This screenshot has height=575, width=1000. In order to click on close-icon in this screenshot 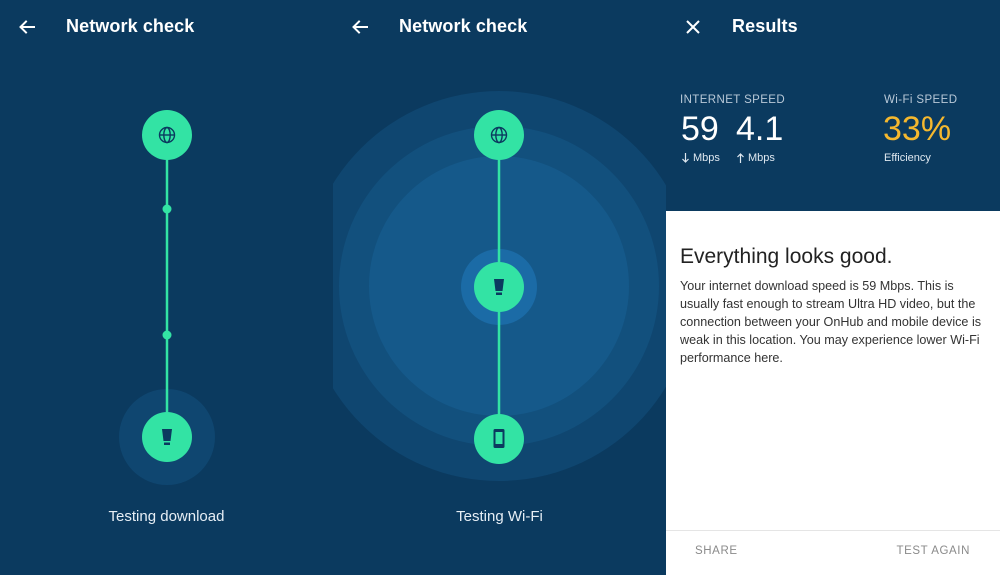, I will do `click(693, 27)`.